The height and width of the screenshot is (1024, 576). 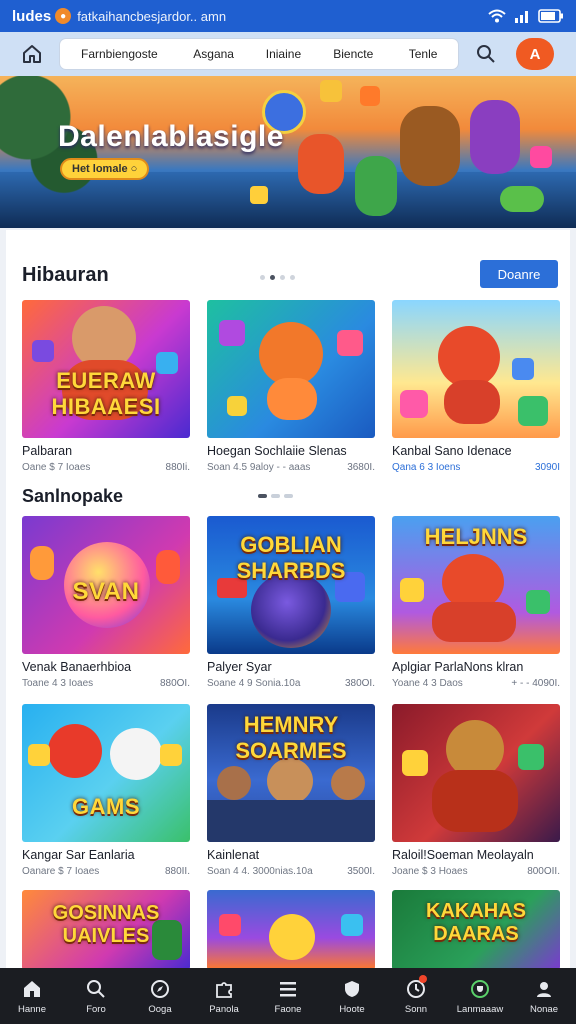 What do you see at coordinates (426, 467) in the screenshot?
I see `game-meta-left: Qana 6 3 Ioens` at bounding box center [426, 467].